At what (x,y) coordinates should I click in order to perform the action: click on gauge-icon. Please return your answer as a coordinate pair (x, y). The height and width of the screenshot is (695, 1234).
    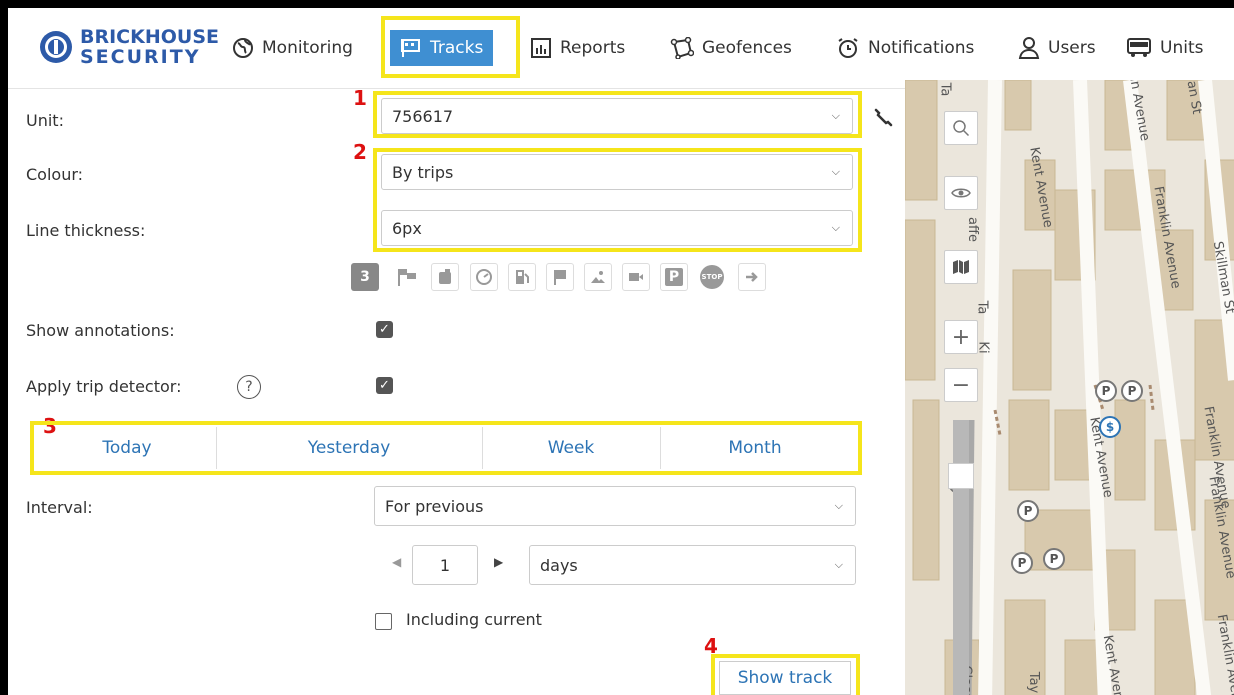
    Looking at the image, I should click on (484, 277).